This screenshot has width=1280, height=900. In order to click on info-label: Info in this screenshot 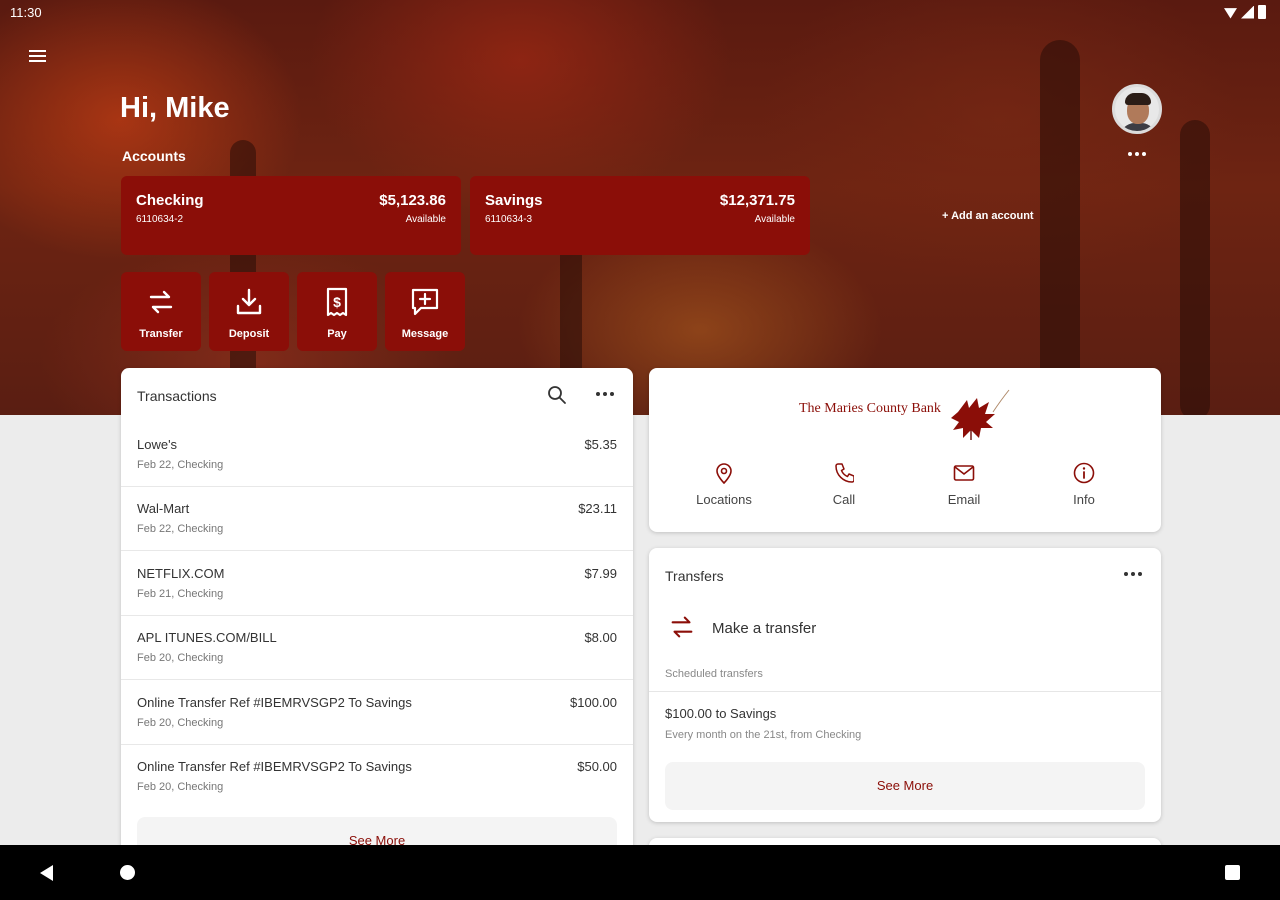, I will do `click(1084, 499)`.